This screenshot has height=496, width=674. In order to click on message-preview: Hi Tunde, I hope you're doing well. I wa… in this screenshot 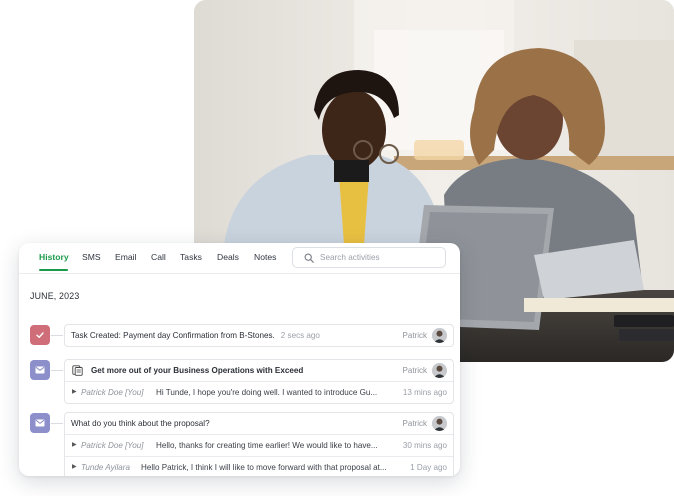, I will do `click(267, 392)`.